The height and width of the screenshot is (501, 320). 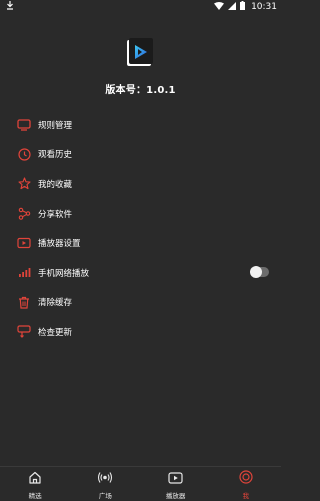 I want to click on tab-label: 我, so click(x=246, y=495).